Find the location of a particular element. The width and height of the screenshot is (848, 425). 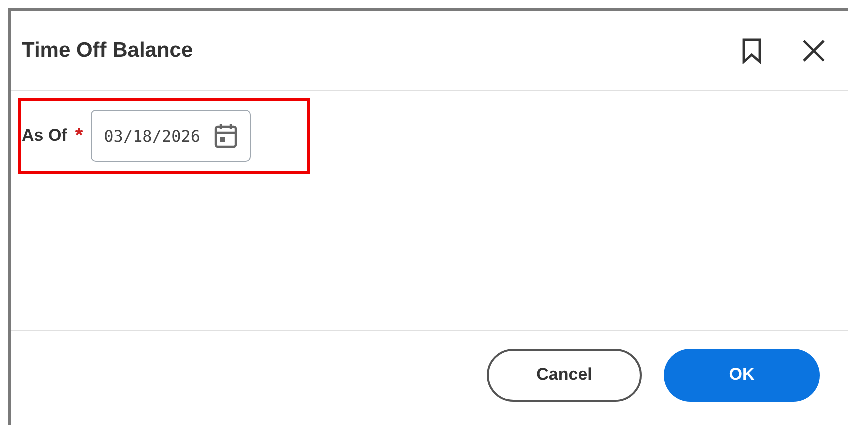

date-field: 03/18/2026 is located at coordinates (171, 136).